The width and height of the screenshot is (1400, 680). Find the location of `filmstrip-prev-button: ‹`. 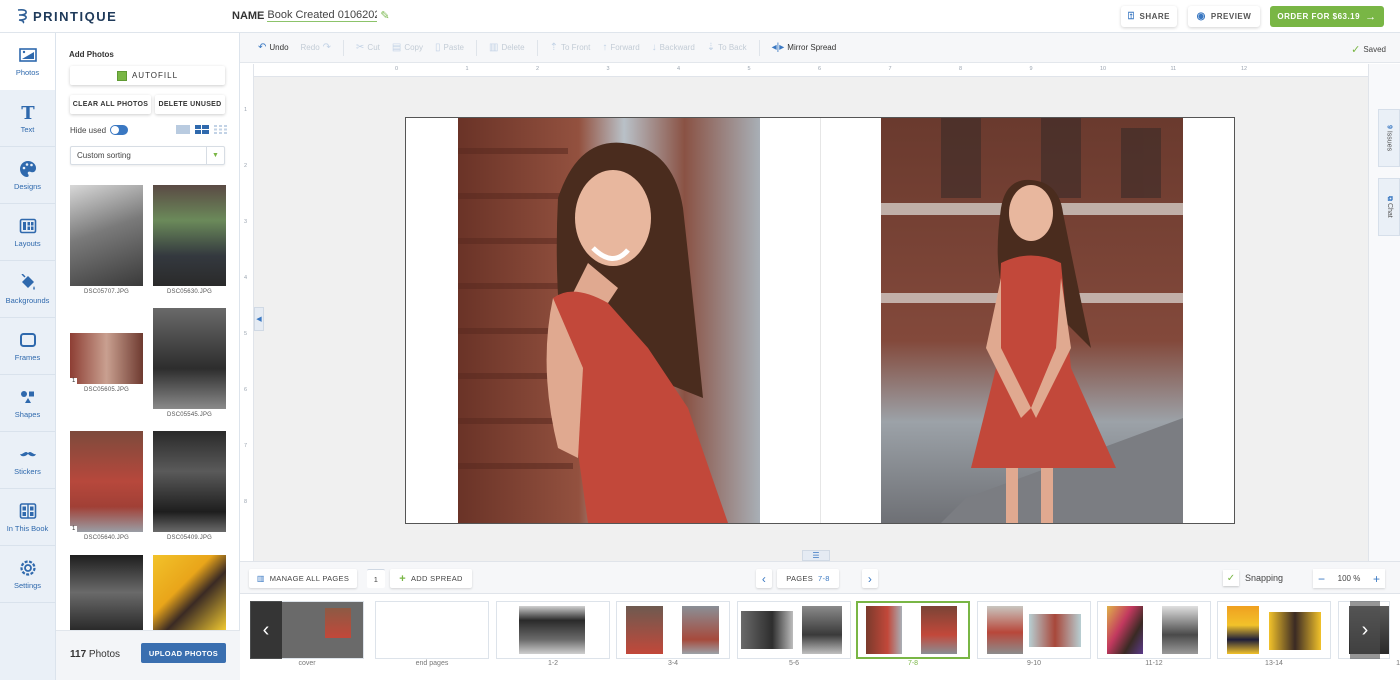

filmstrip-prev-button: ‹ is located at coordinates (266, 630).